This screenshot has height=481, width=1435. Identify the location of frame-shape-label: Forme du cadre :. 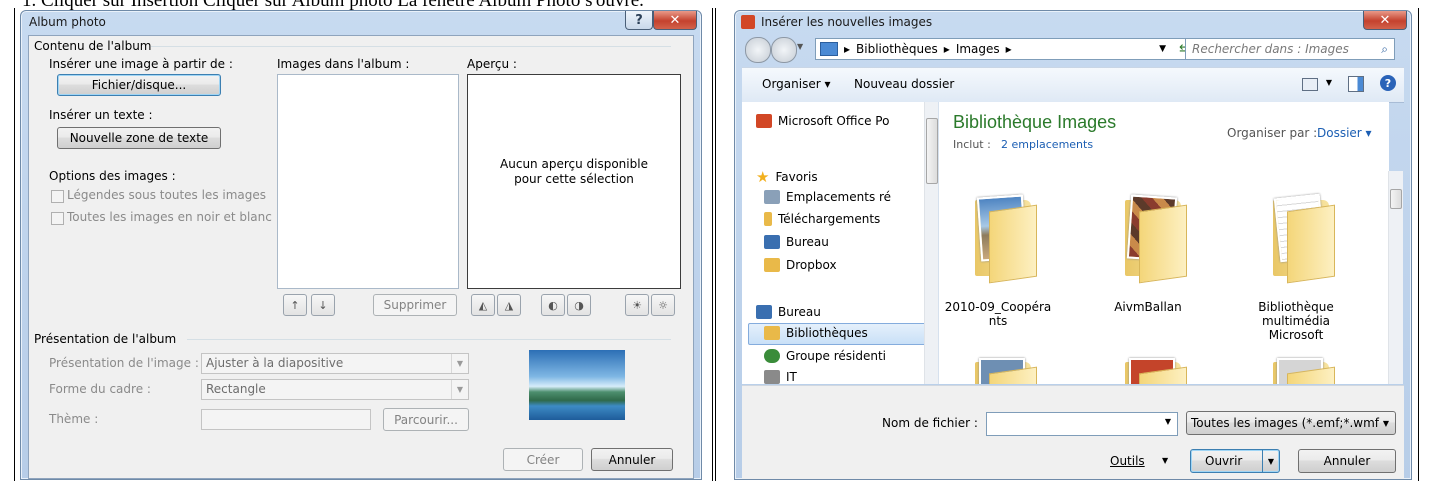
(100, 389).